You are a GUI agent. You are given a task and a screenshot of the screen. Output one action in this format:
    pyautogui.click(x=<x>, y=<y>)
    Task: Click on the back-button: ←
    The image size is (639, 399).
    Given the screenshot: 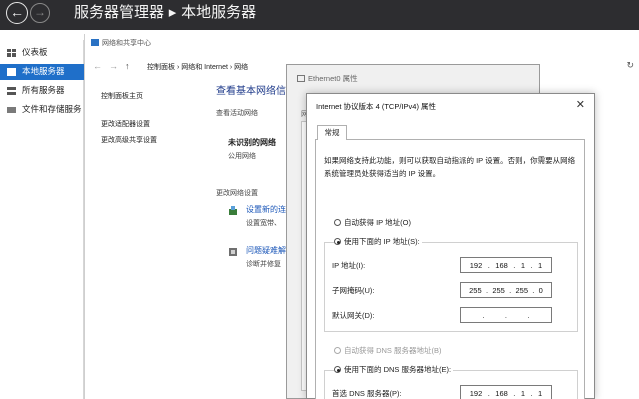 What is the action you would take?
    pyautogui.click(x=17, y=13)
    